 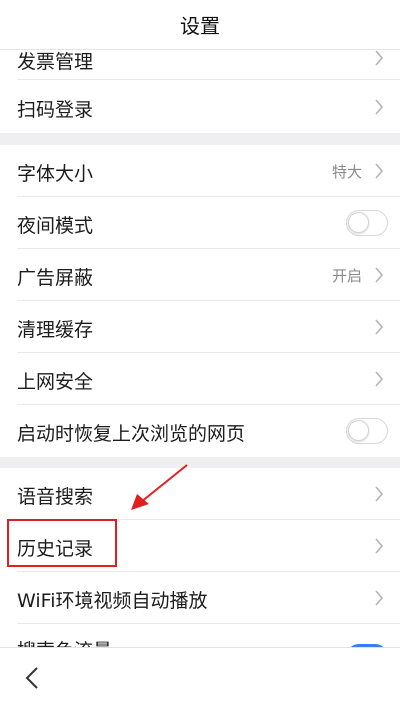 What do you see at coordinates (200, 223) in the screenshot?
I see `settings-row-night-mode: 夜间模式` at bounding box center [200, 223].